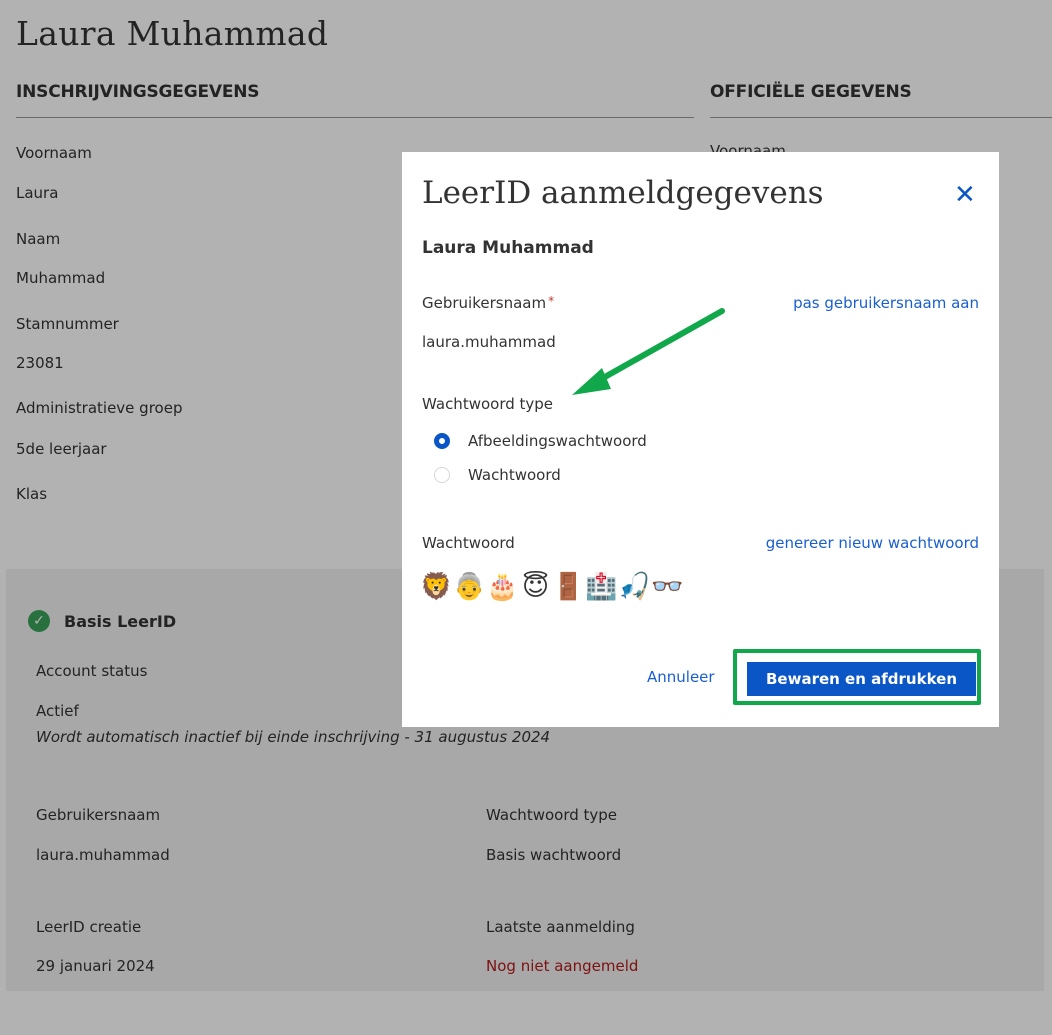 The height and width of the screenshot is (1035, 1052). What do you see at coordinates (648, 351) in the screenshot?
I see `annotation-arrow-icon` at bounding box center [648, 351].